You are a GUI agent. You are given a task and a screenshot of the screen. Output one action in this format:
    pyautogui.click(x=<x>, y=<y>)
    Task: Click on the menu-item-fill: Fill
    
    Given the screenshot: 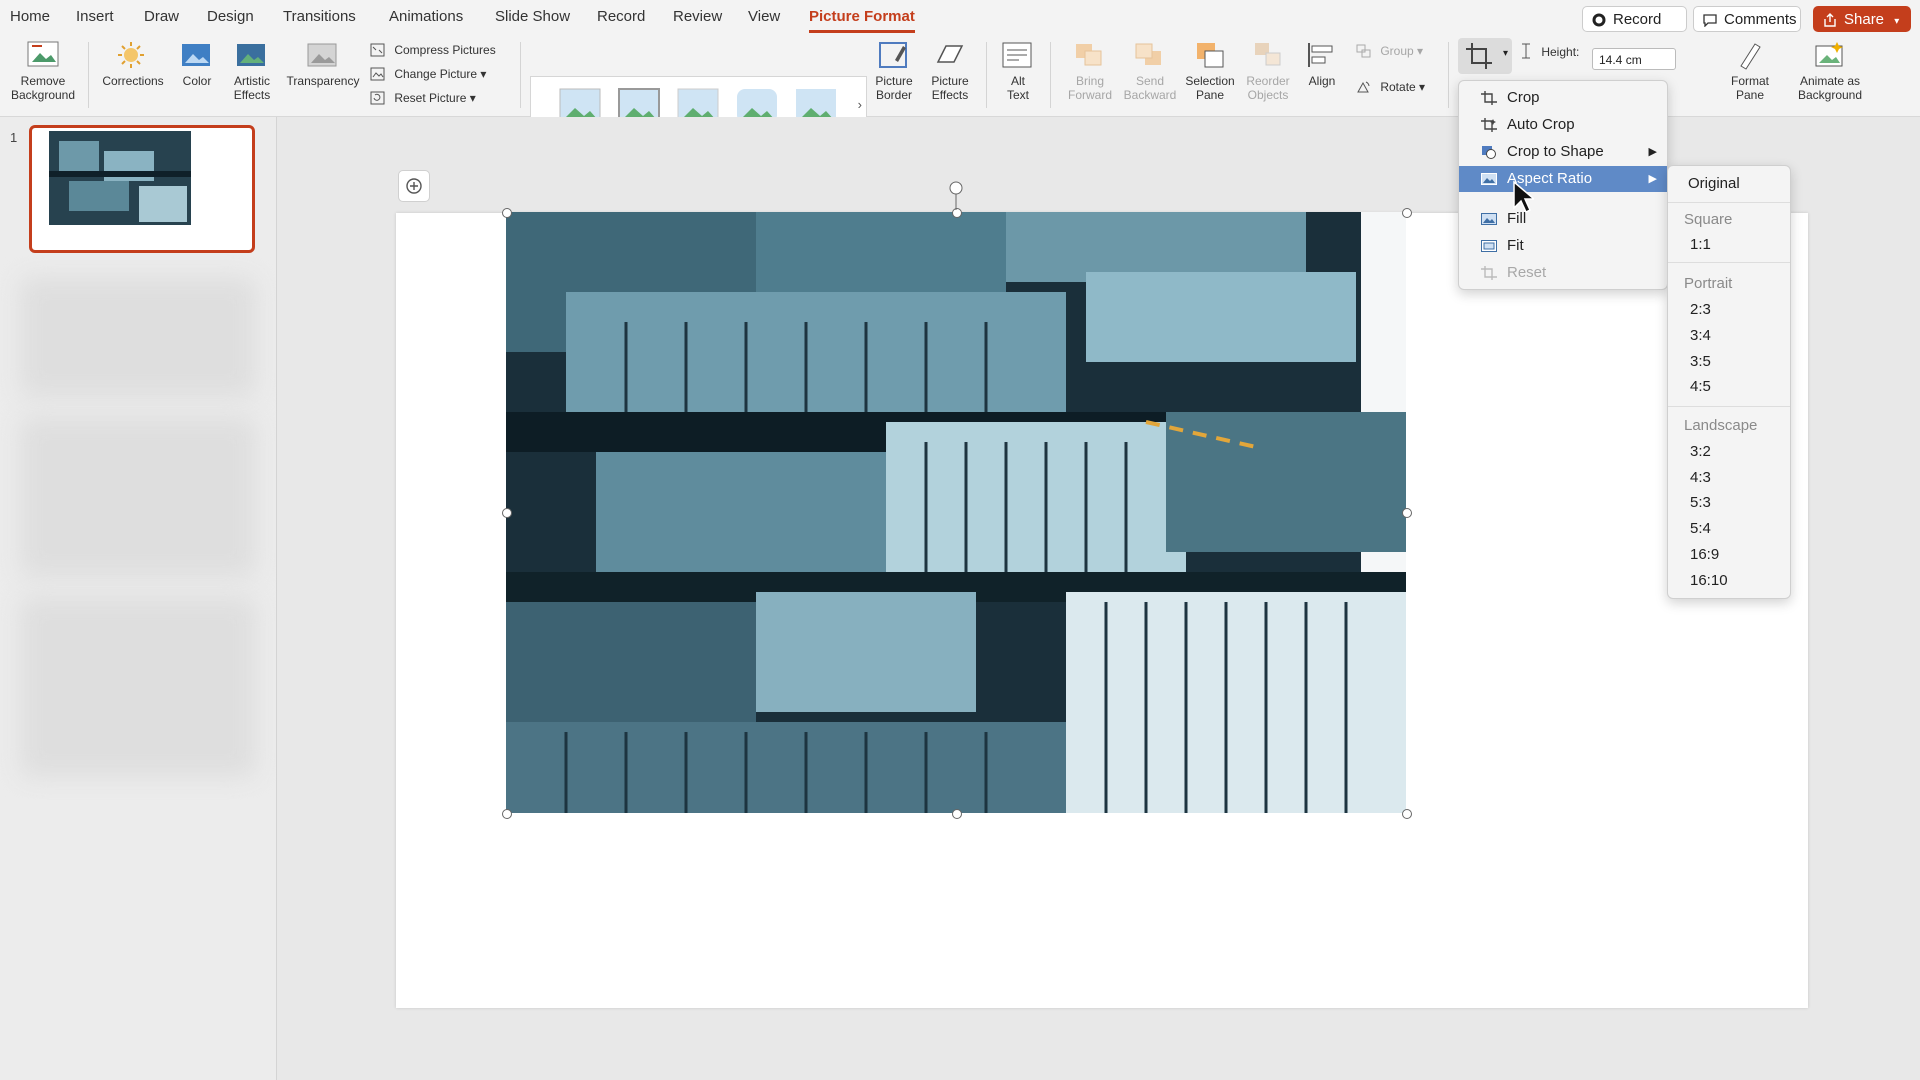 What is the action you would take?
    pyautogui.click(x=1563, y=219)
    